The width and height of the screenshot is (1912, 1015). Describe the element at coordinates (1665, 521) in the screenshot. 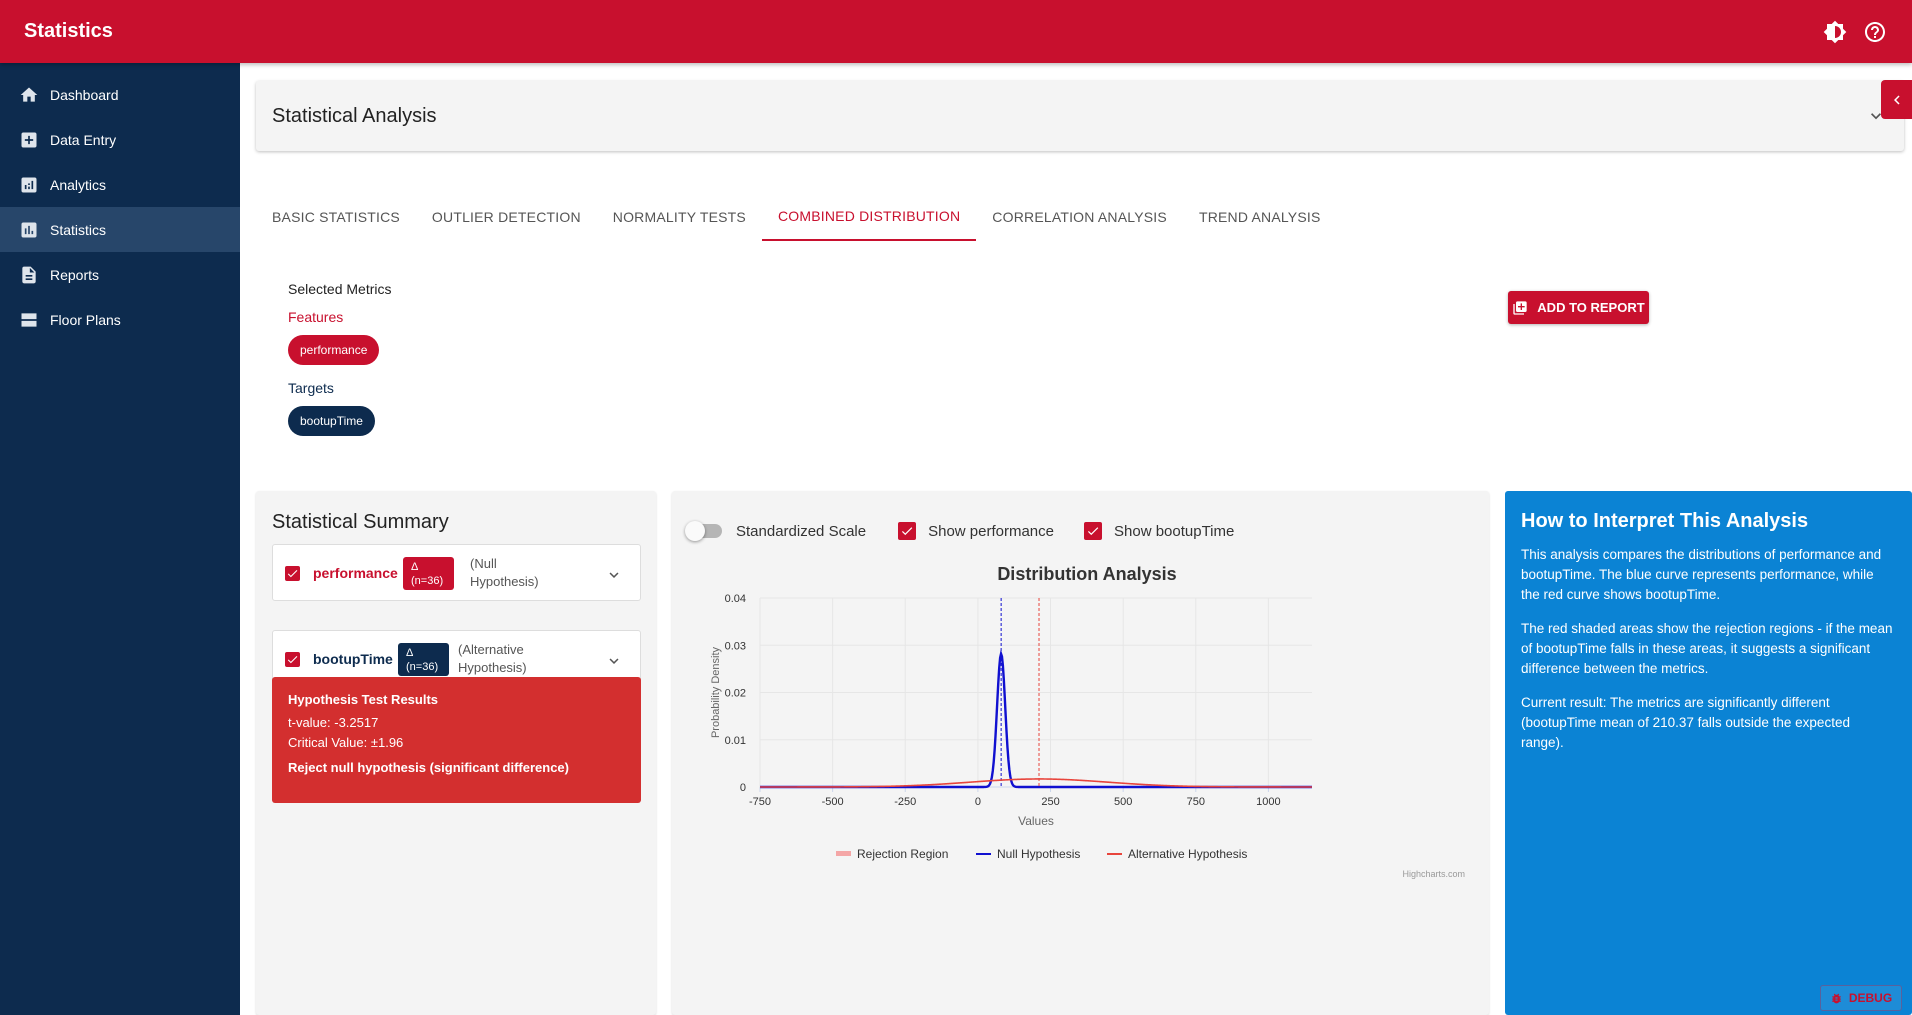

I see `interpretation-title: How to Interpret This Analysis` at that location.